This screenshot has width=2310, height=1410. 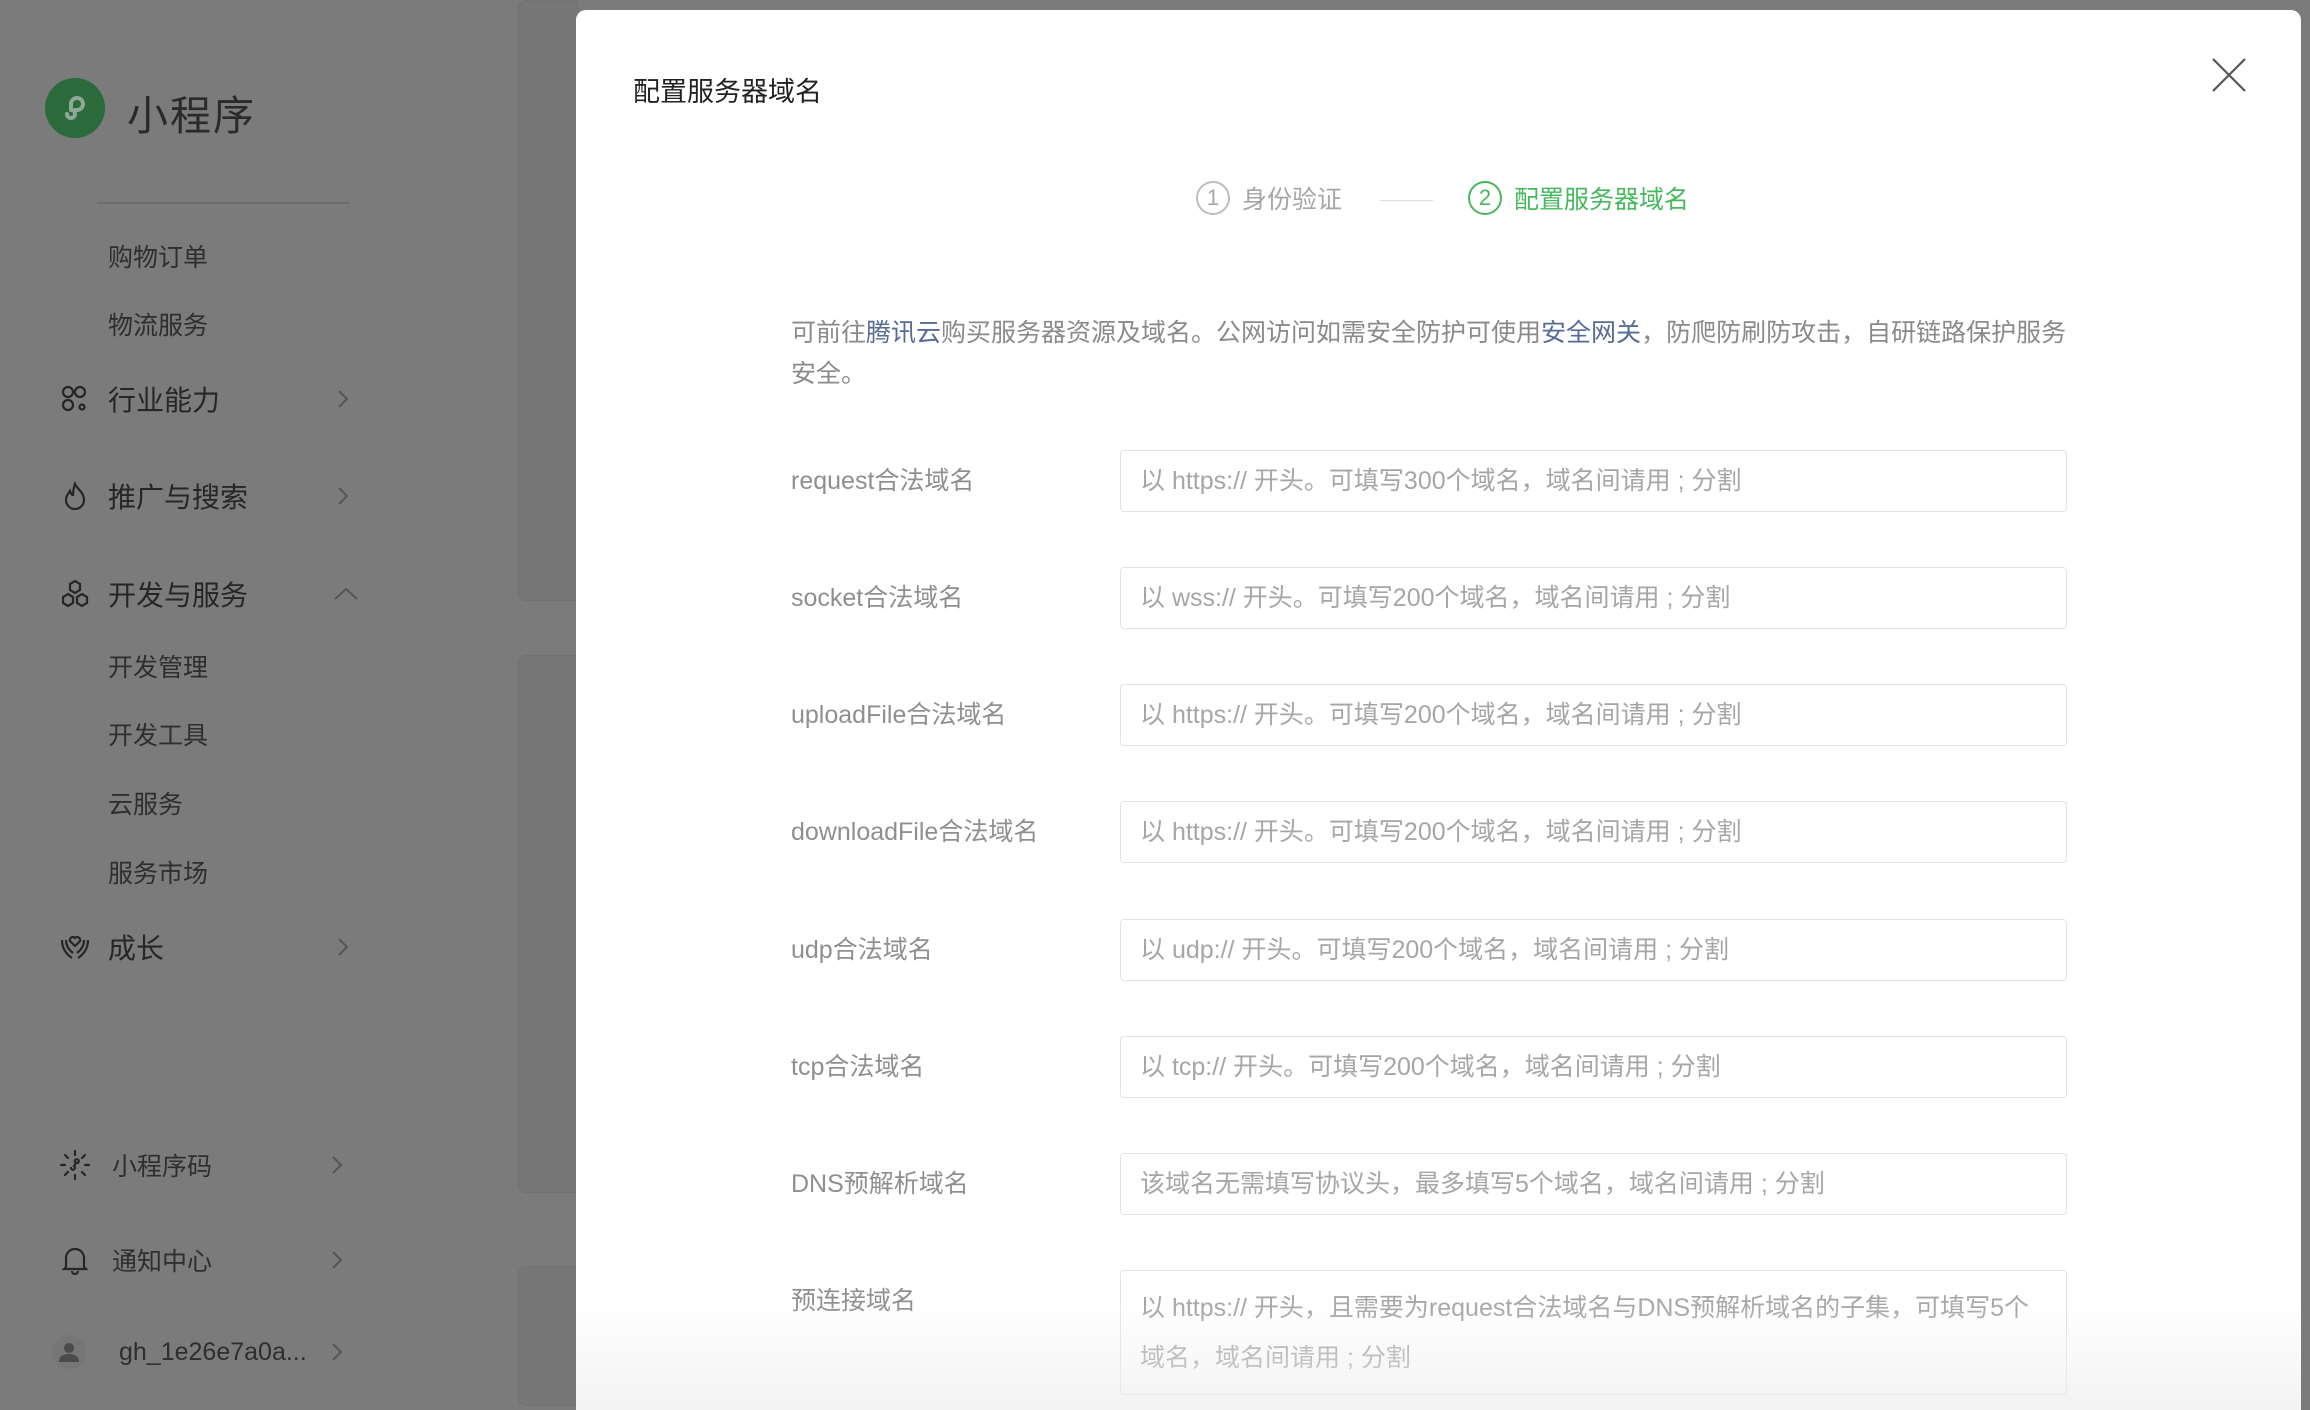 What do you see at coordinates (346, 593) in the screenshot?
I see `chevron-up-icon` at bounding box center [346, 593].